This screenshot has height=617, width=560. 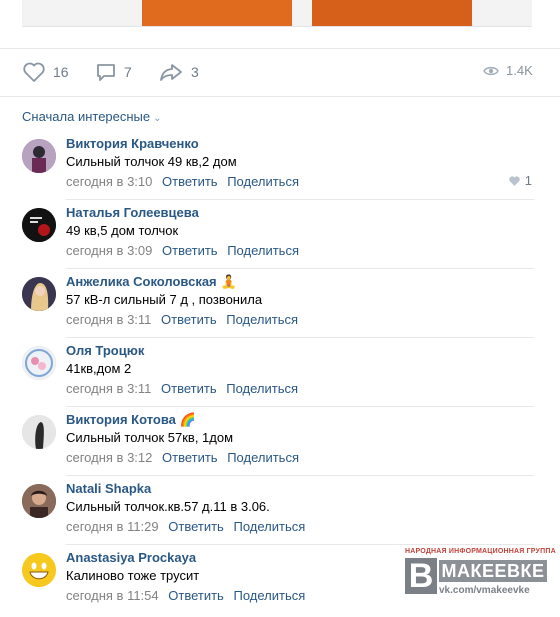 I want to click on post-image, so click(x=277, y=13).